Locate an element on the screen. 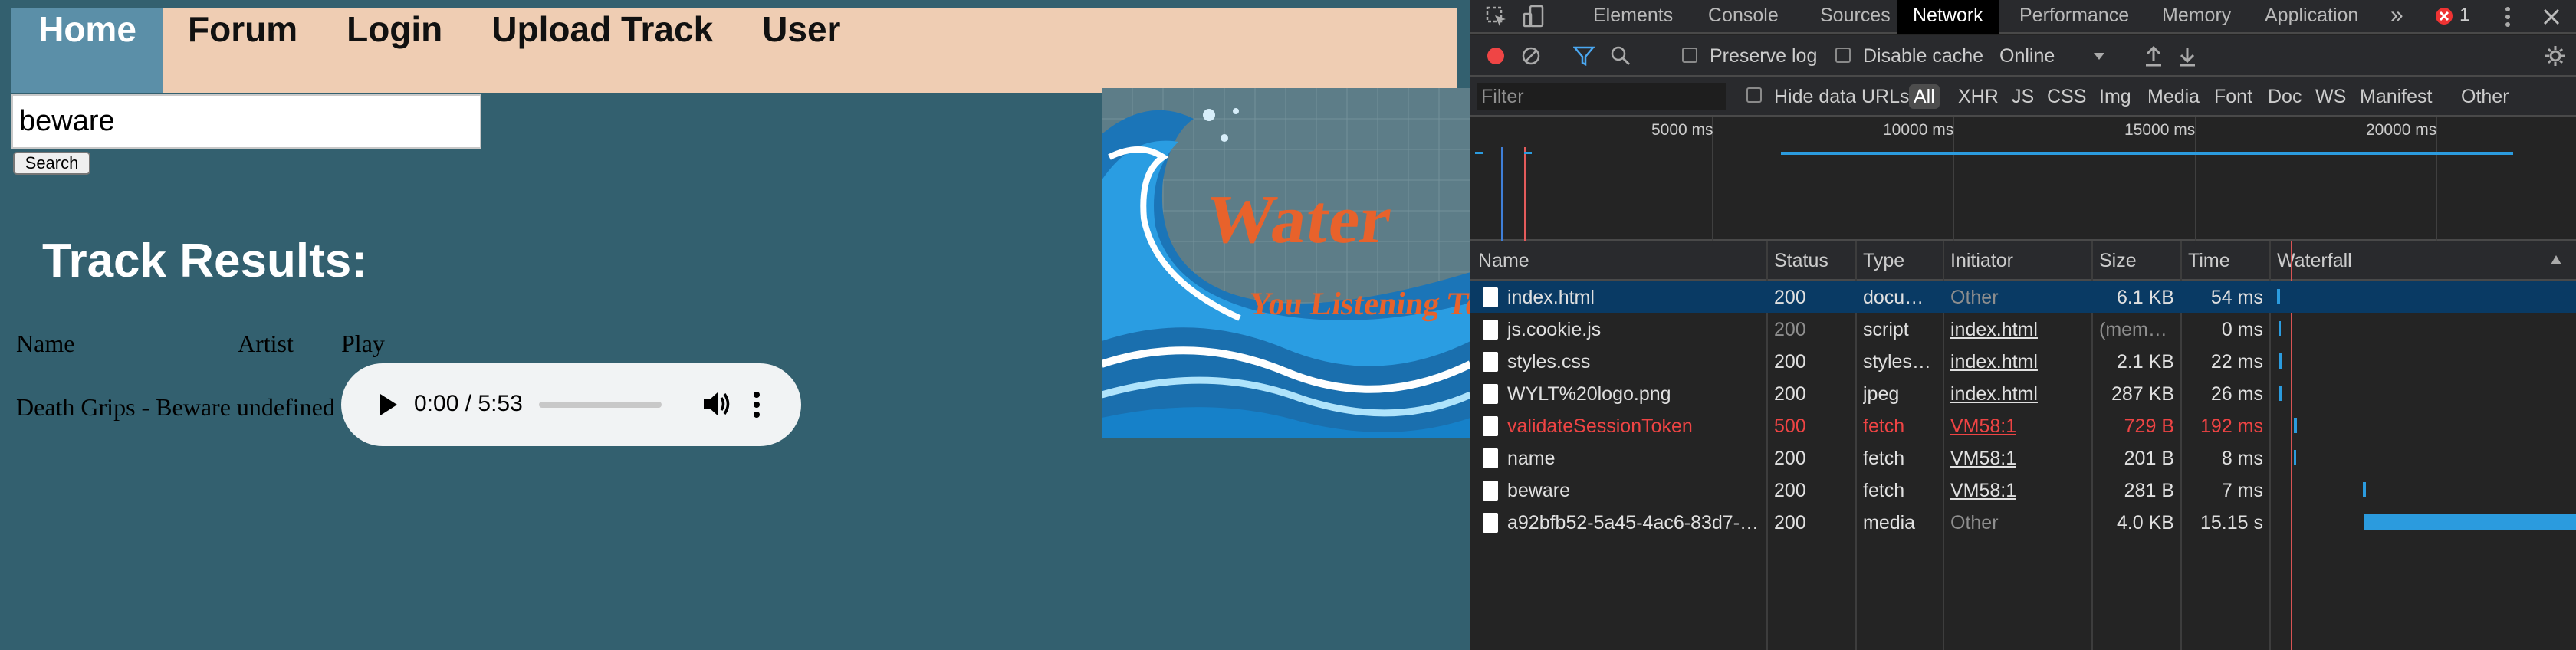 The width and height of the screenshot is (2576, 650). tab-console: Console is located at coordinates (1743, 17).